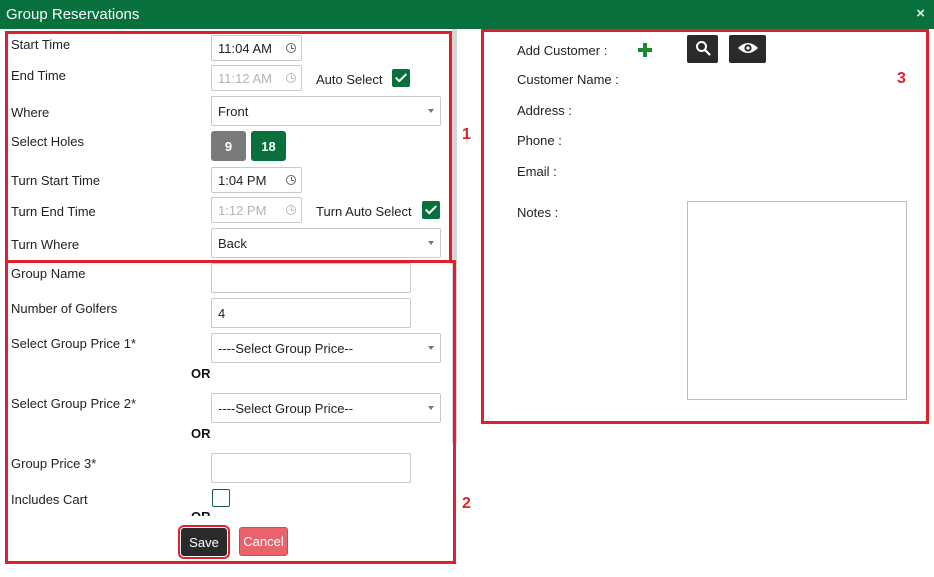 Image resolution: width=934 pixels, height=577 pixels. Describe the element at coordinates (645, 50) in the screenshot. I see `plus-icon` at that location.